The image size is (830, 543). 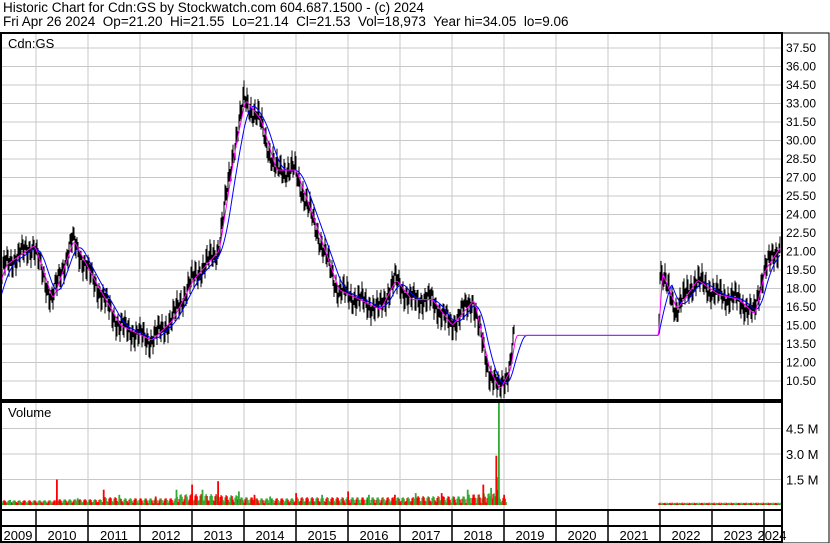 I want to click on price-tick-label: 21.00, so click(x=801, y=252).